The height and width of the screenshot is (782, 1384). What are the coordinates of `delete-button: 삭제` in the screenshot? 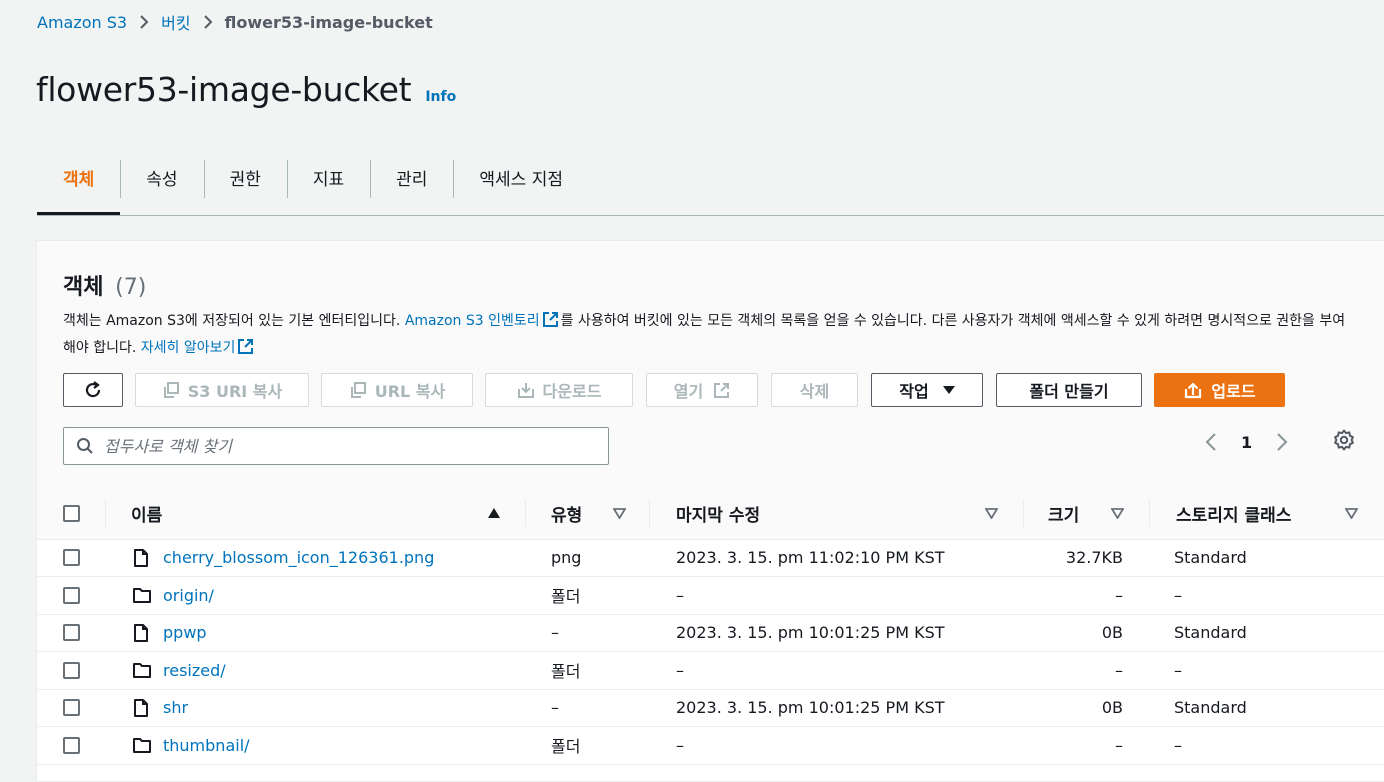 It's located at (814, 390).